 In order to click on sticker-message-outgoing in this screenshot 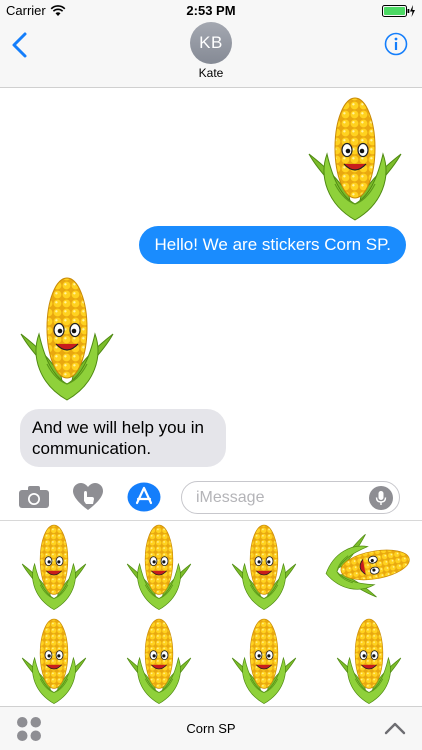, I will do `click(355, 157)`.